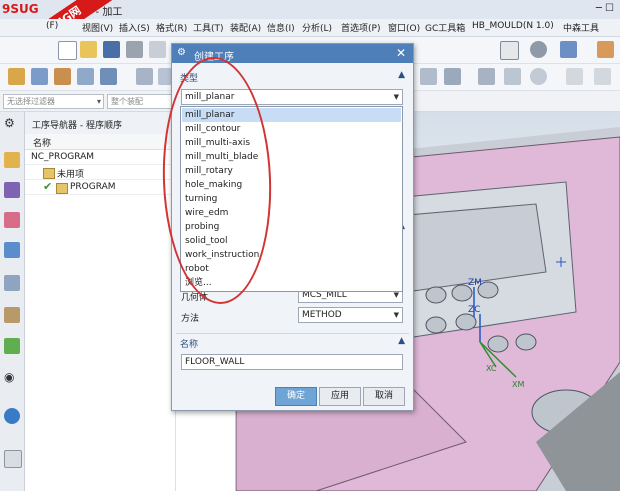 The width and height of the screenshot is (620, 491). What do you see at coordinates (48, 186) in the screenshot?
I see `checkmark-icon: ✔` at bounding box center [48, 186].